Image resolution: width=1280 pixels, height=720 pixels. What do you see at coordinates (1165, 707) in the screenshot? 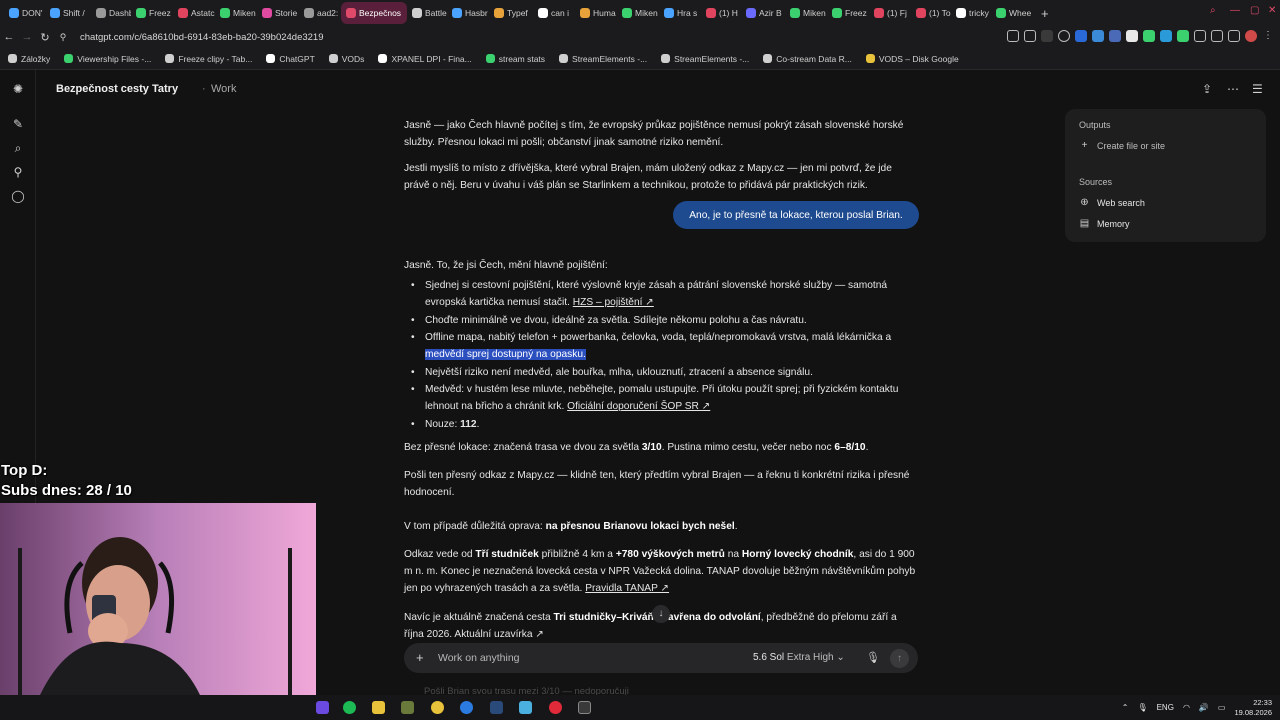
I see `lang-indicator: ENG` at bounding box center [1165, 707].